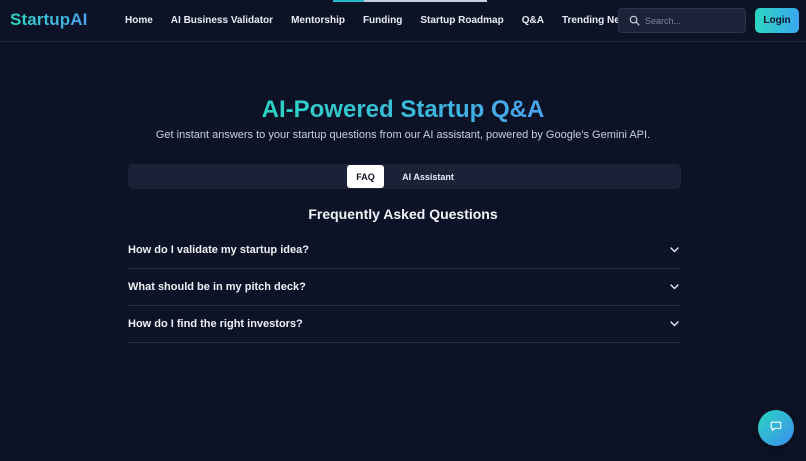  I want to click on search-input, so click(693, 20).